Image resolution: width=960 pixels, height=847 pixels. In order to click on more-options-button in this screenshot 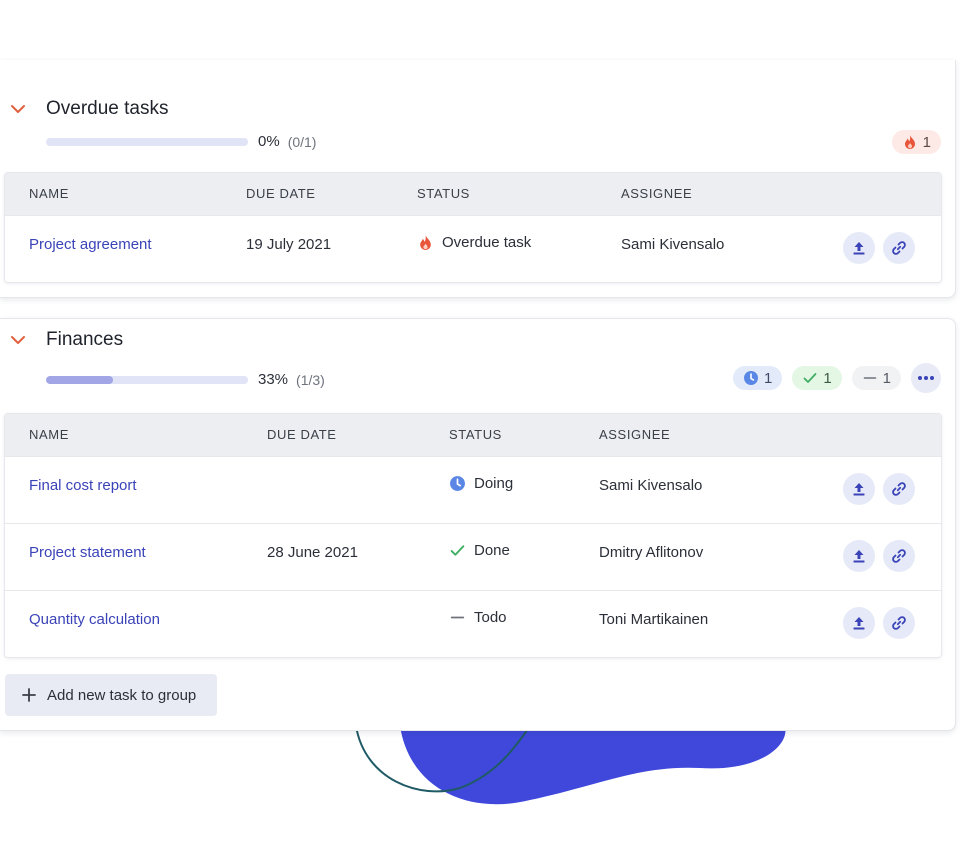, I will do `click(926, 378)`.